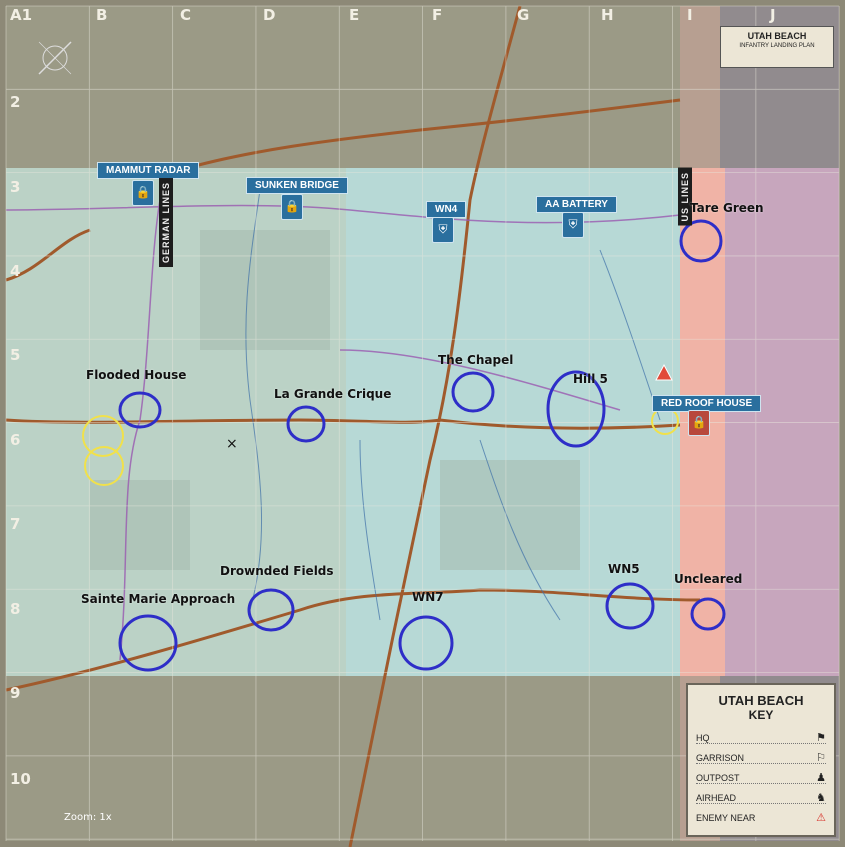 The width and height of the screenshot is (845, 847). What do you see at coordinates (15, 271) in the screenshot?
I see `grid-row-4: 4` at bounding box center [15, 271].